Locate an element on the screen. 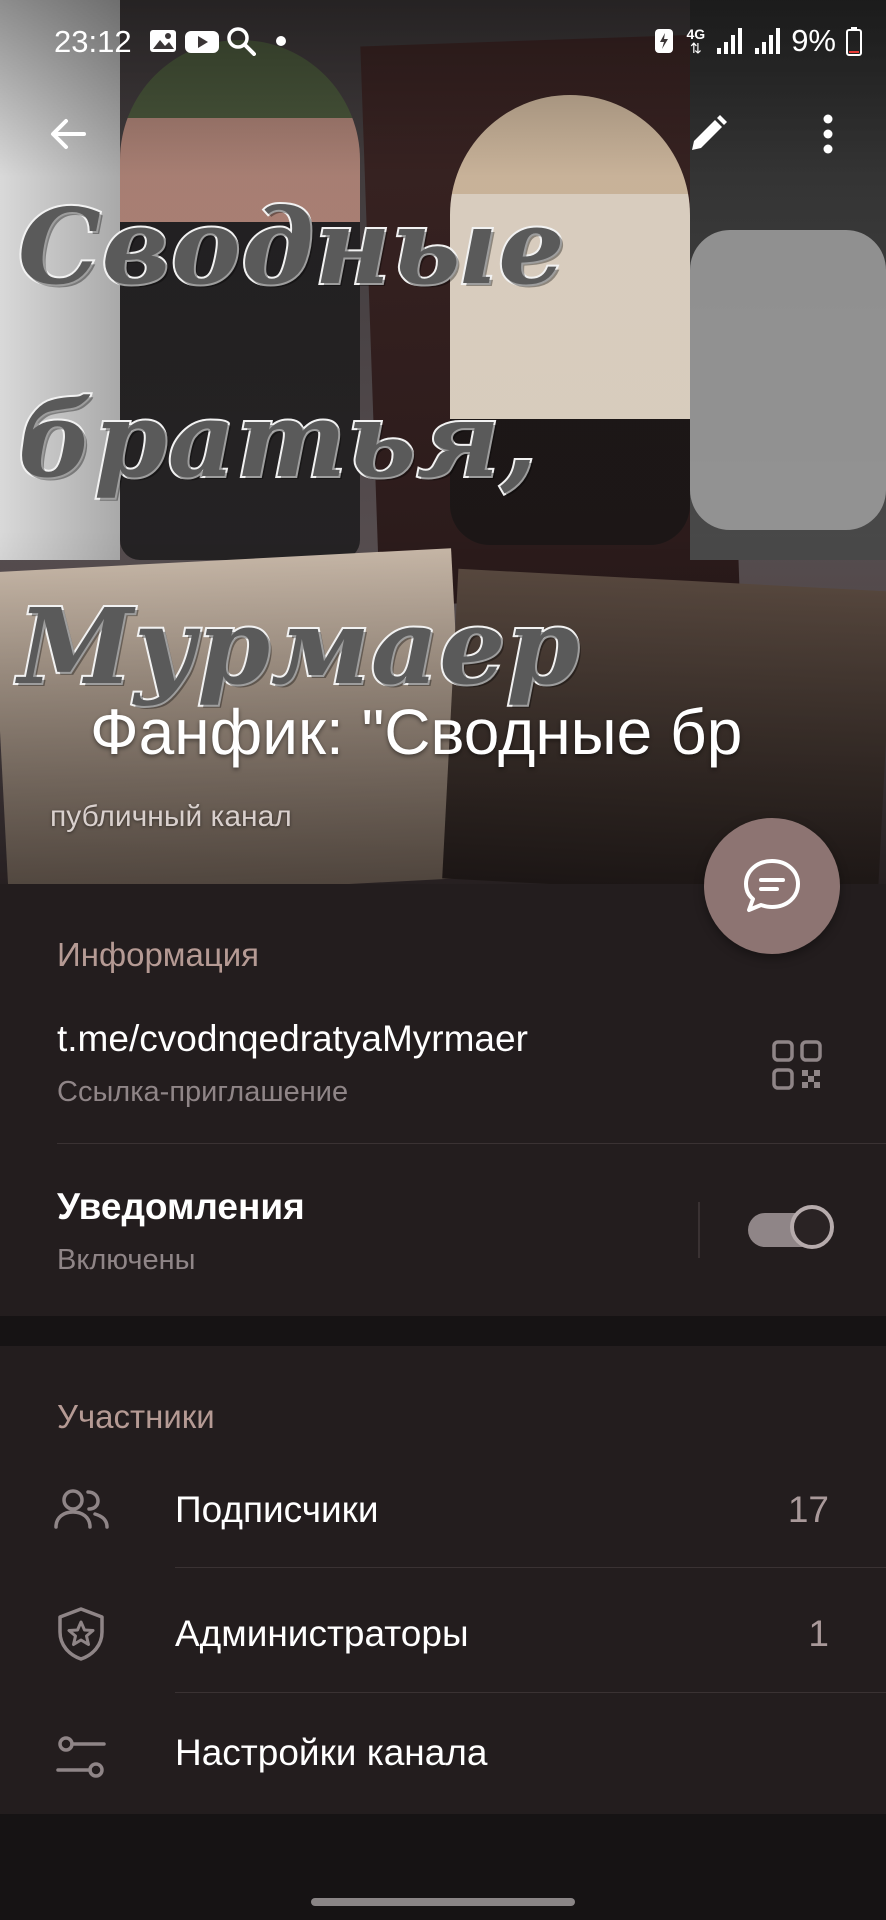 Image resolution: width=886 pixels, height=1920 pixels. administrators-row: Администраторы 1 is located at coordinates (443, 1634).